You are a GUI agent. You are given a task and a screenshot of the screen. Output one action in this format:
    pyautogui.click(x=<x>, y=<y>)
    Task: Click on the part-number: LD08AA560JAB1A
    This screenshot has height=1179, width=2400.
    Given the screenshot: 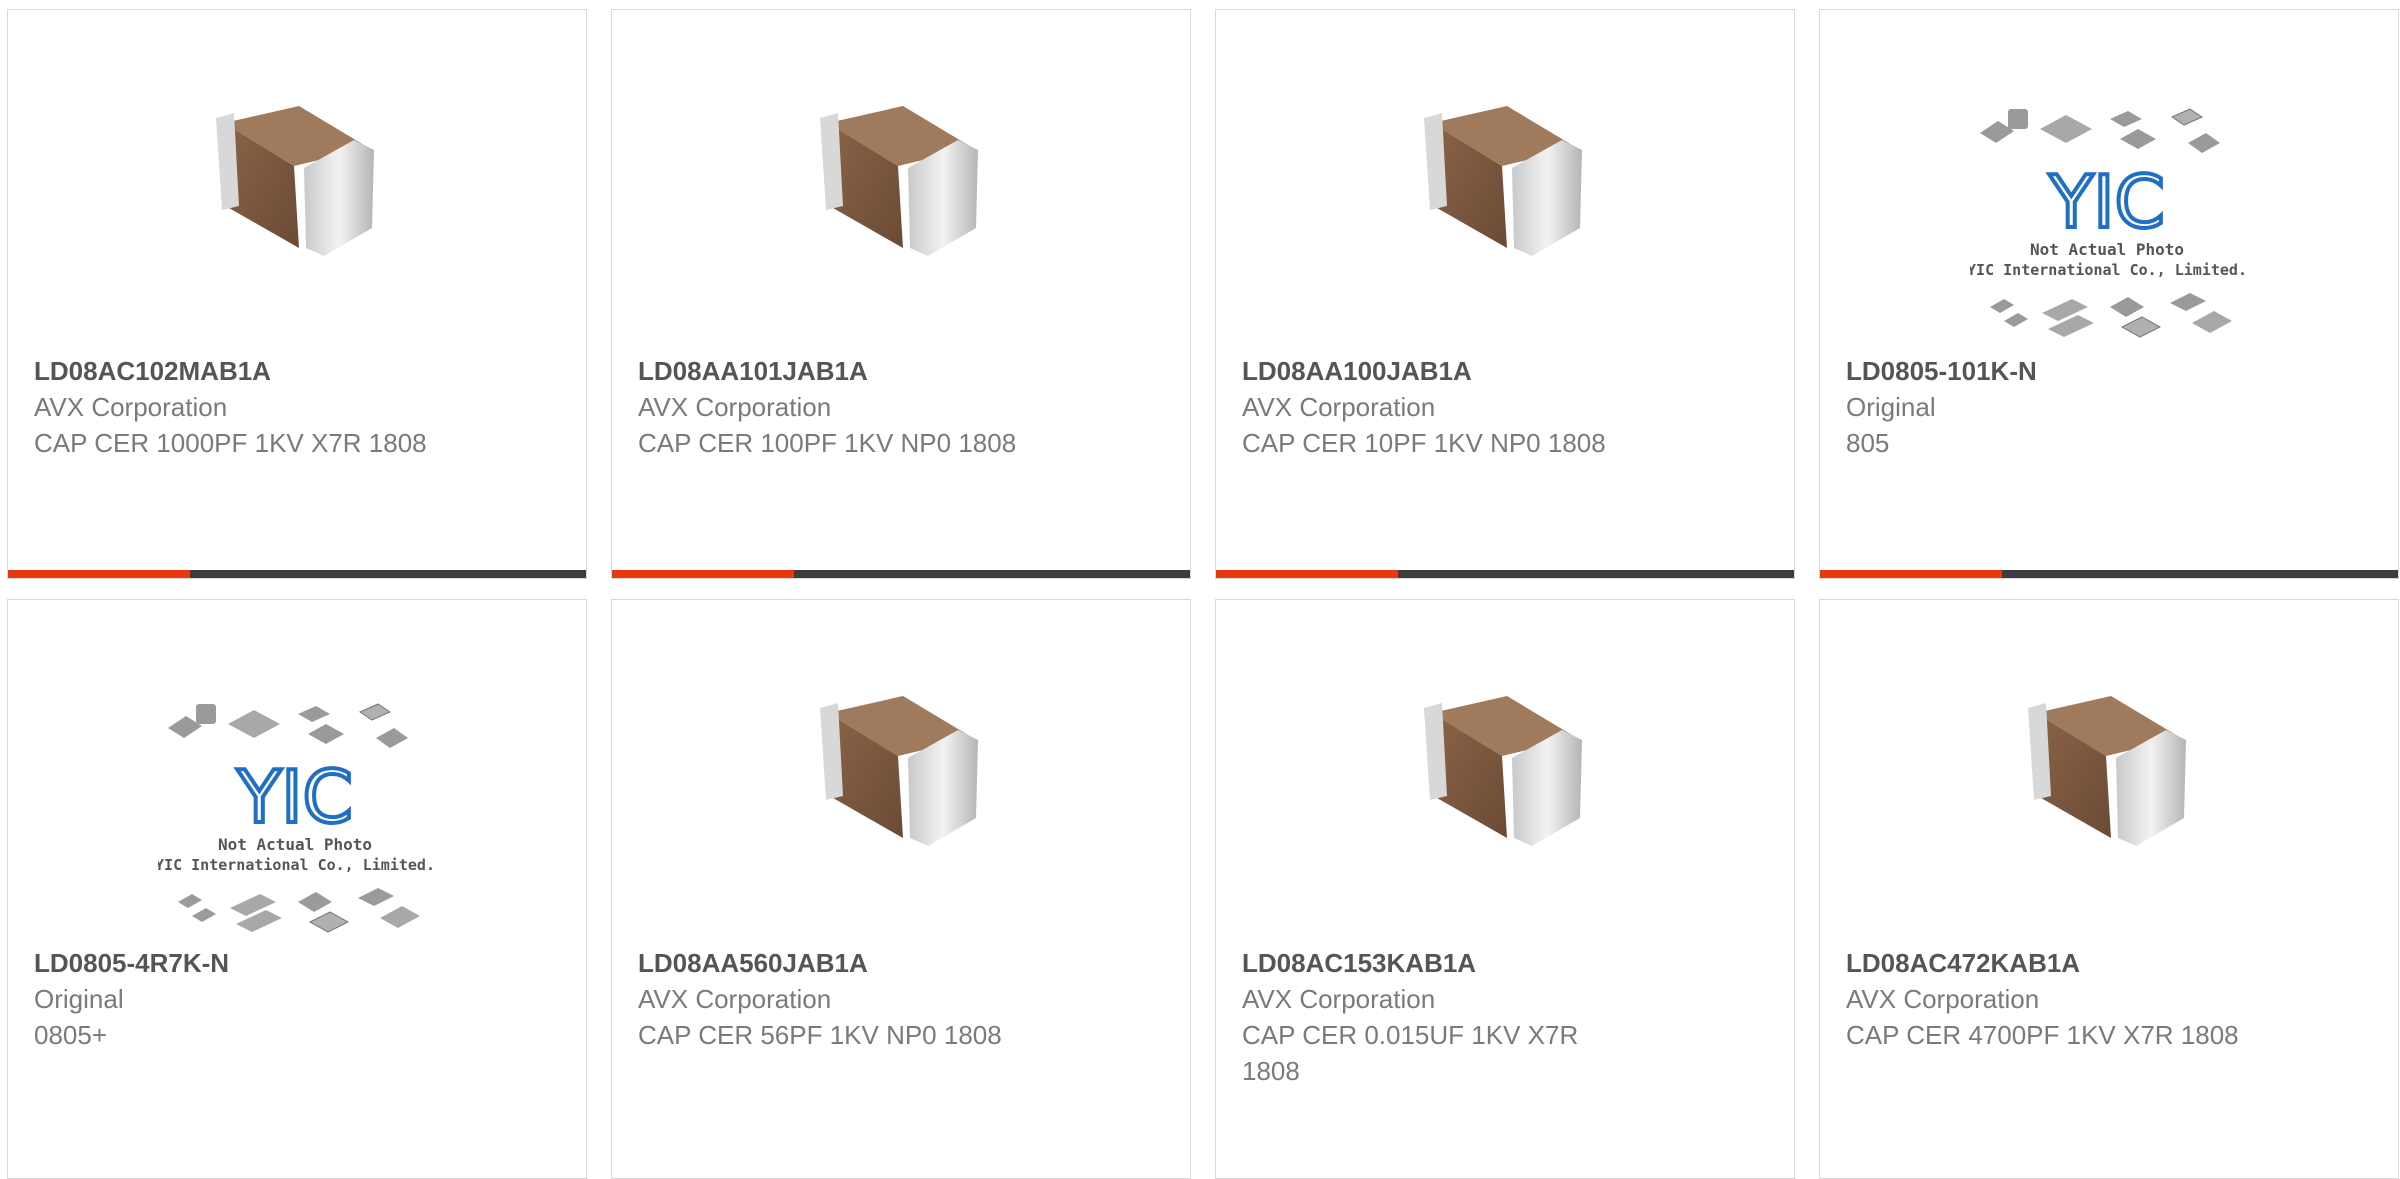 What is the action you would take?
    pyautogui.click(x=858, y=963)
    